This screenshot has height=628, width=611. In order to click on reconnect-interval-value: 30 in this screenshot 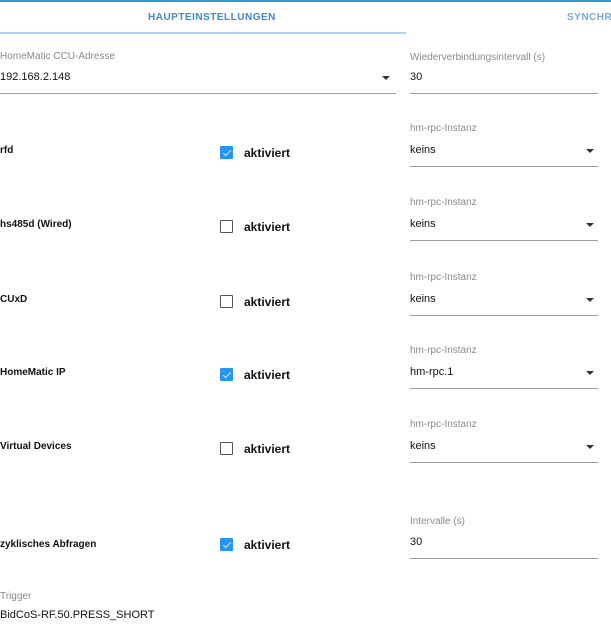, I will do `click(416, 77)`.